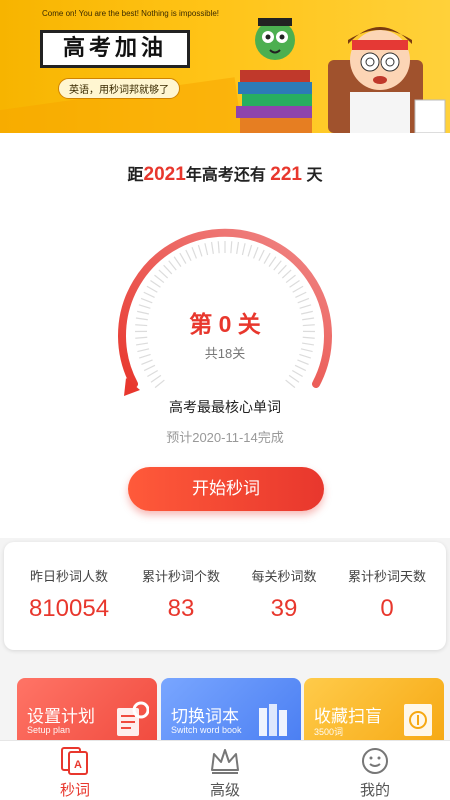 The height and width of the screenshot is (800, 450). Describe the element at coordinates (387, 594) in the screenshot. I see `stat-total-days: 累计秒词天数 0` at that location.